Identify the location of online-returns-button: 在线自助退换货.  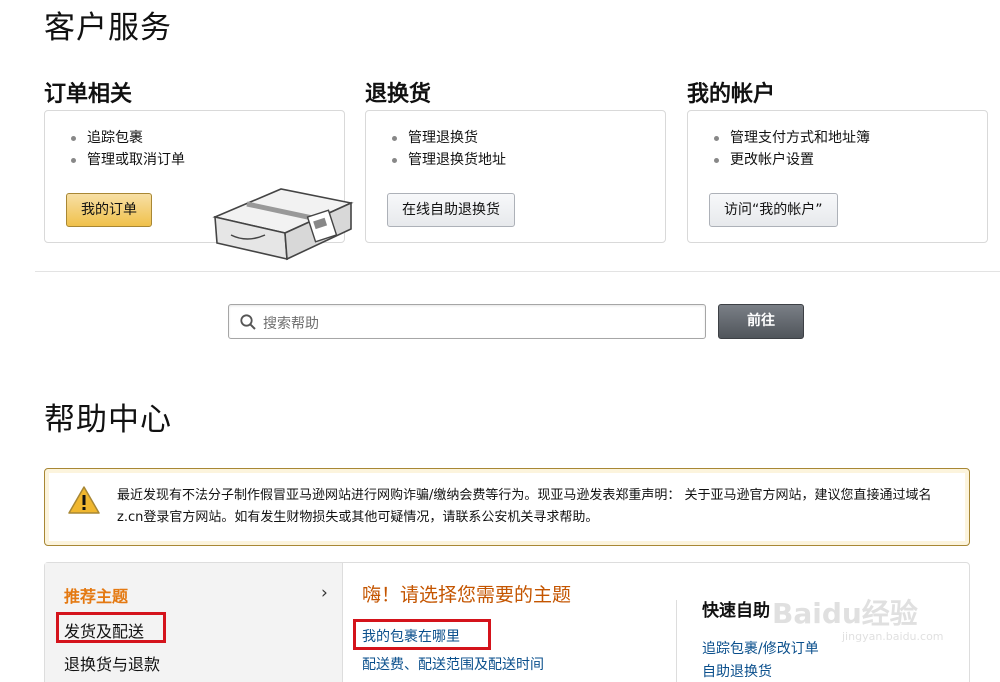
(451, 210).